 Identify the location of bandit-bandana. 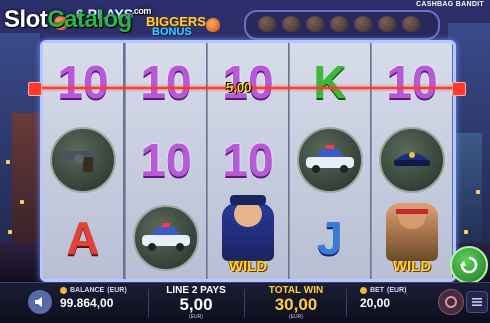
(412, 211).